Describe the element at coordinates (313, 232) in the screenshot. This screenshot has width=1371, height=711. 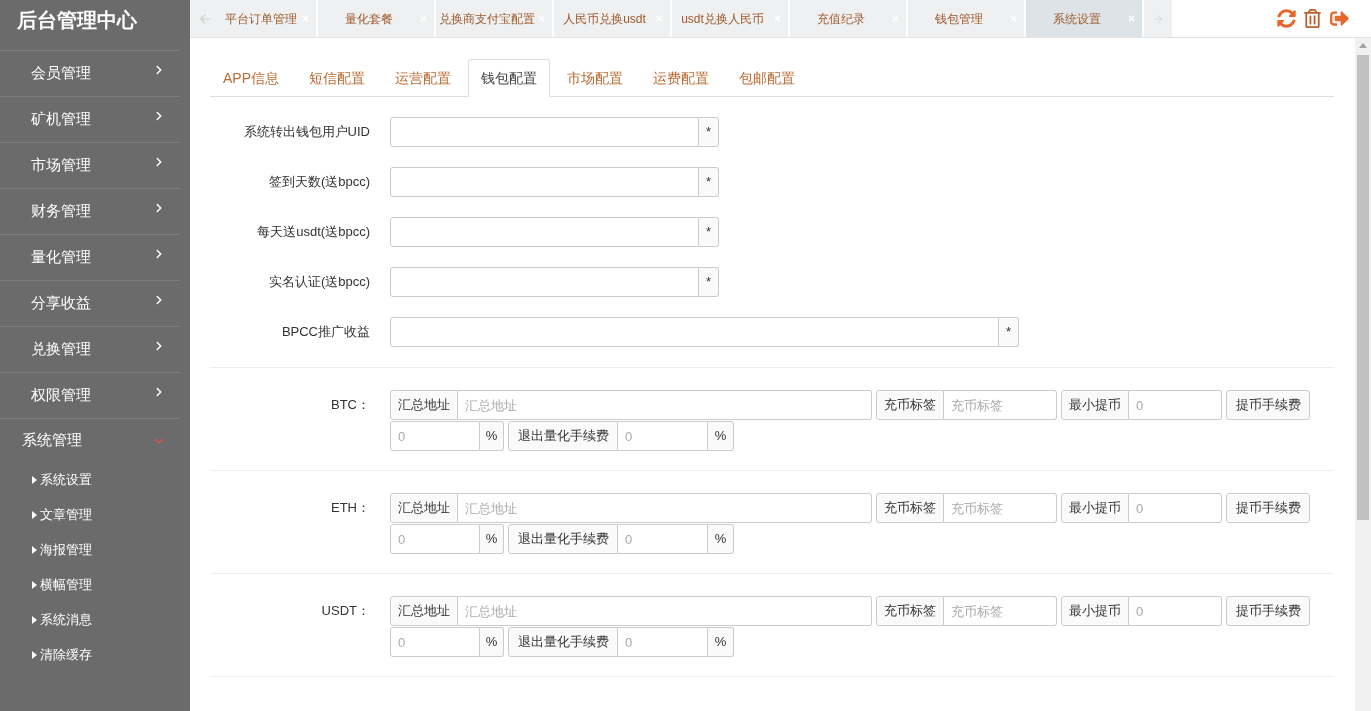
I see `field-label: 每天送usdt(送bpcc)` at that location.